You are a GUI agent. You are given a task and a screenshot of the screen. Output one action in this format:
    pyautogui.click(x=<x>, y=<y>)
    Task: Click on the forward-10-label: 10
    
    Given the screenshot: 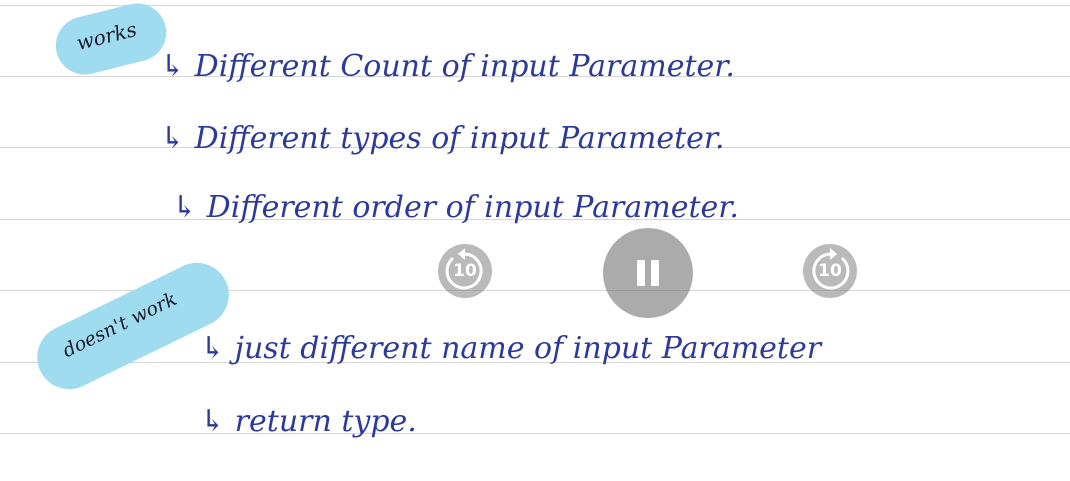 What is the action you would take?
    pyautogui.click(x=830, y=271)
    